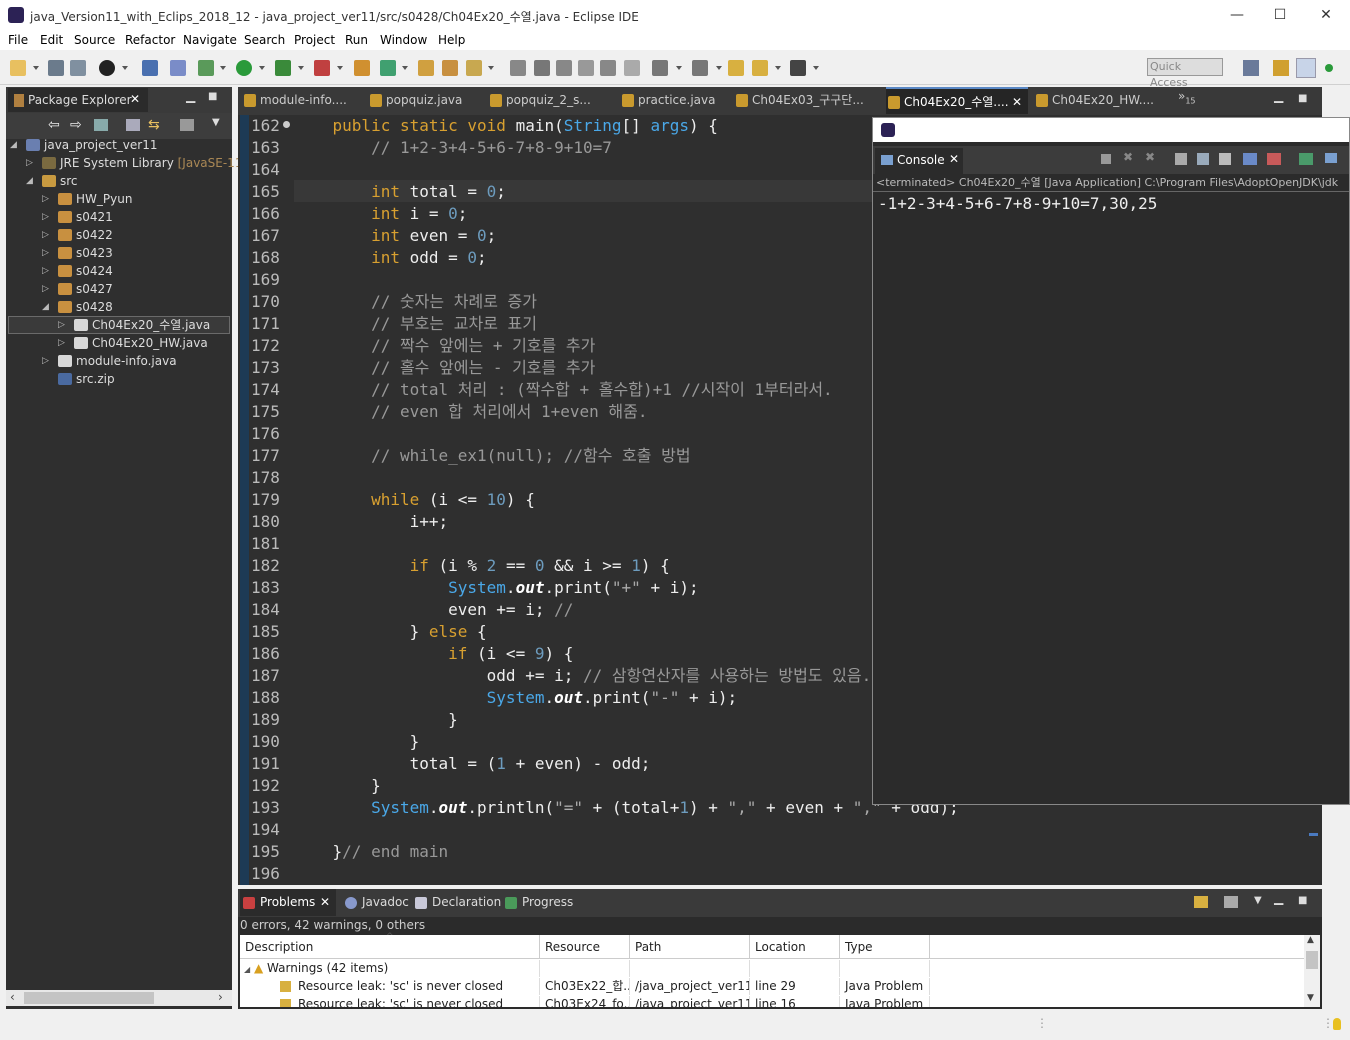 This screenshot has width=1350, height=1040. I want to click on skip-breakpoints-icon, so click(178, 68).